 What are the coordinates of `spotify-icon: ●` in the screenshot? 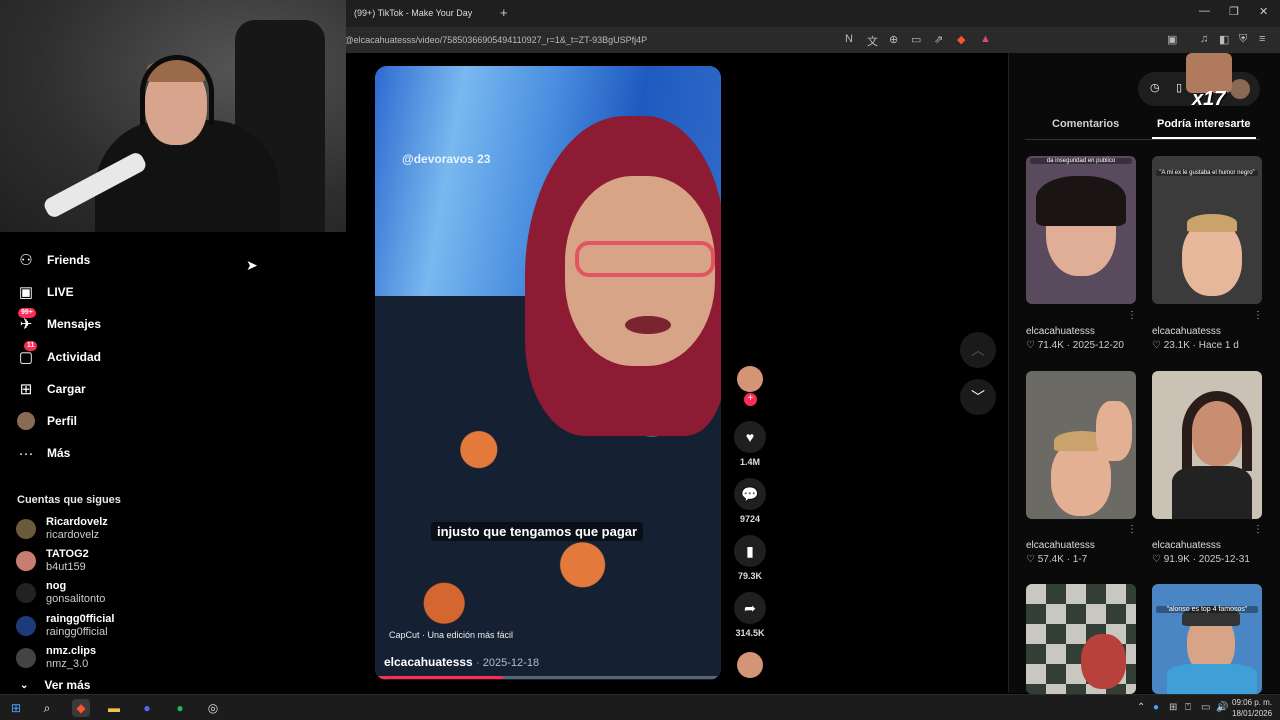 It's located at (180, 708).